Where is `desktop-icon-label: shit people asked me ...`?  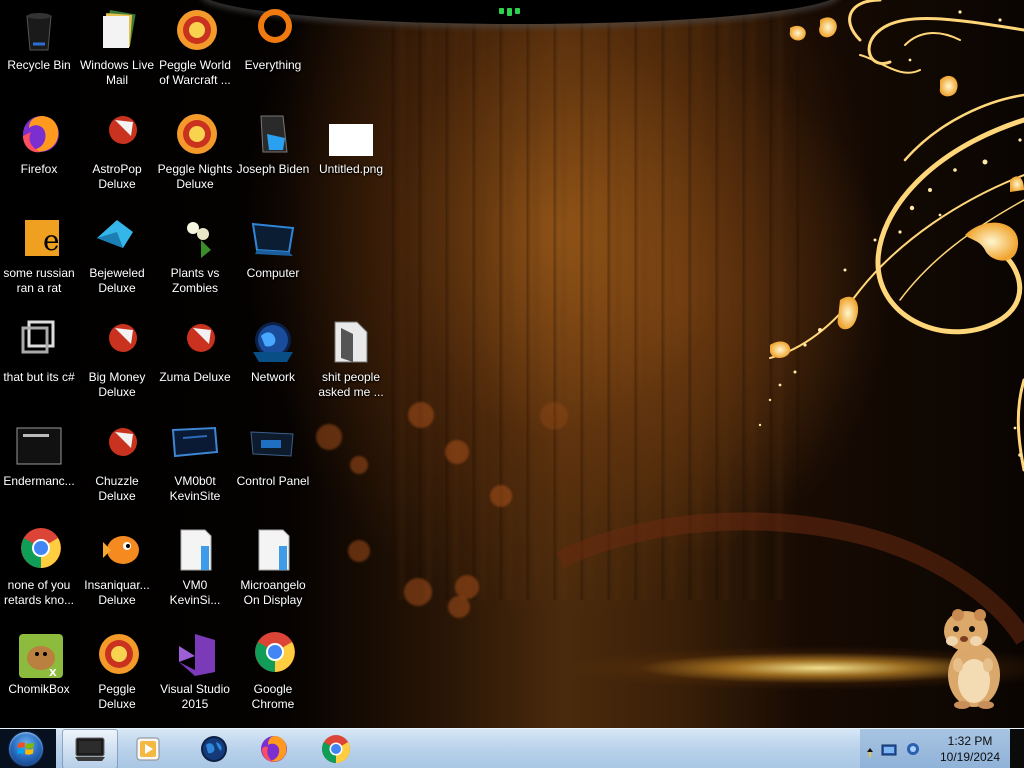
desktop-icon-label: shit people asked me ... is located at coordinates (351, 384).